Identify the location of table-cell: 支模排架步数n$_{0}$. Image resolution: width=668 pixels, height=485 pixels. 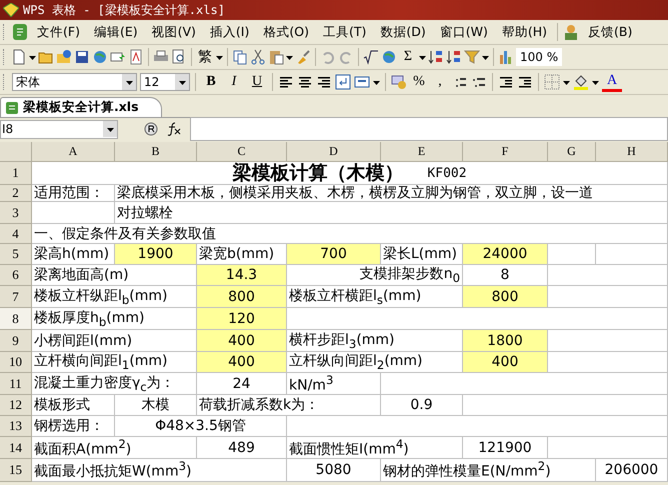
(375, 275).